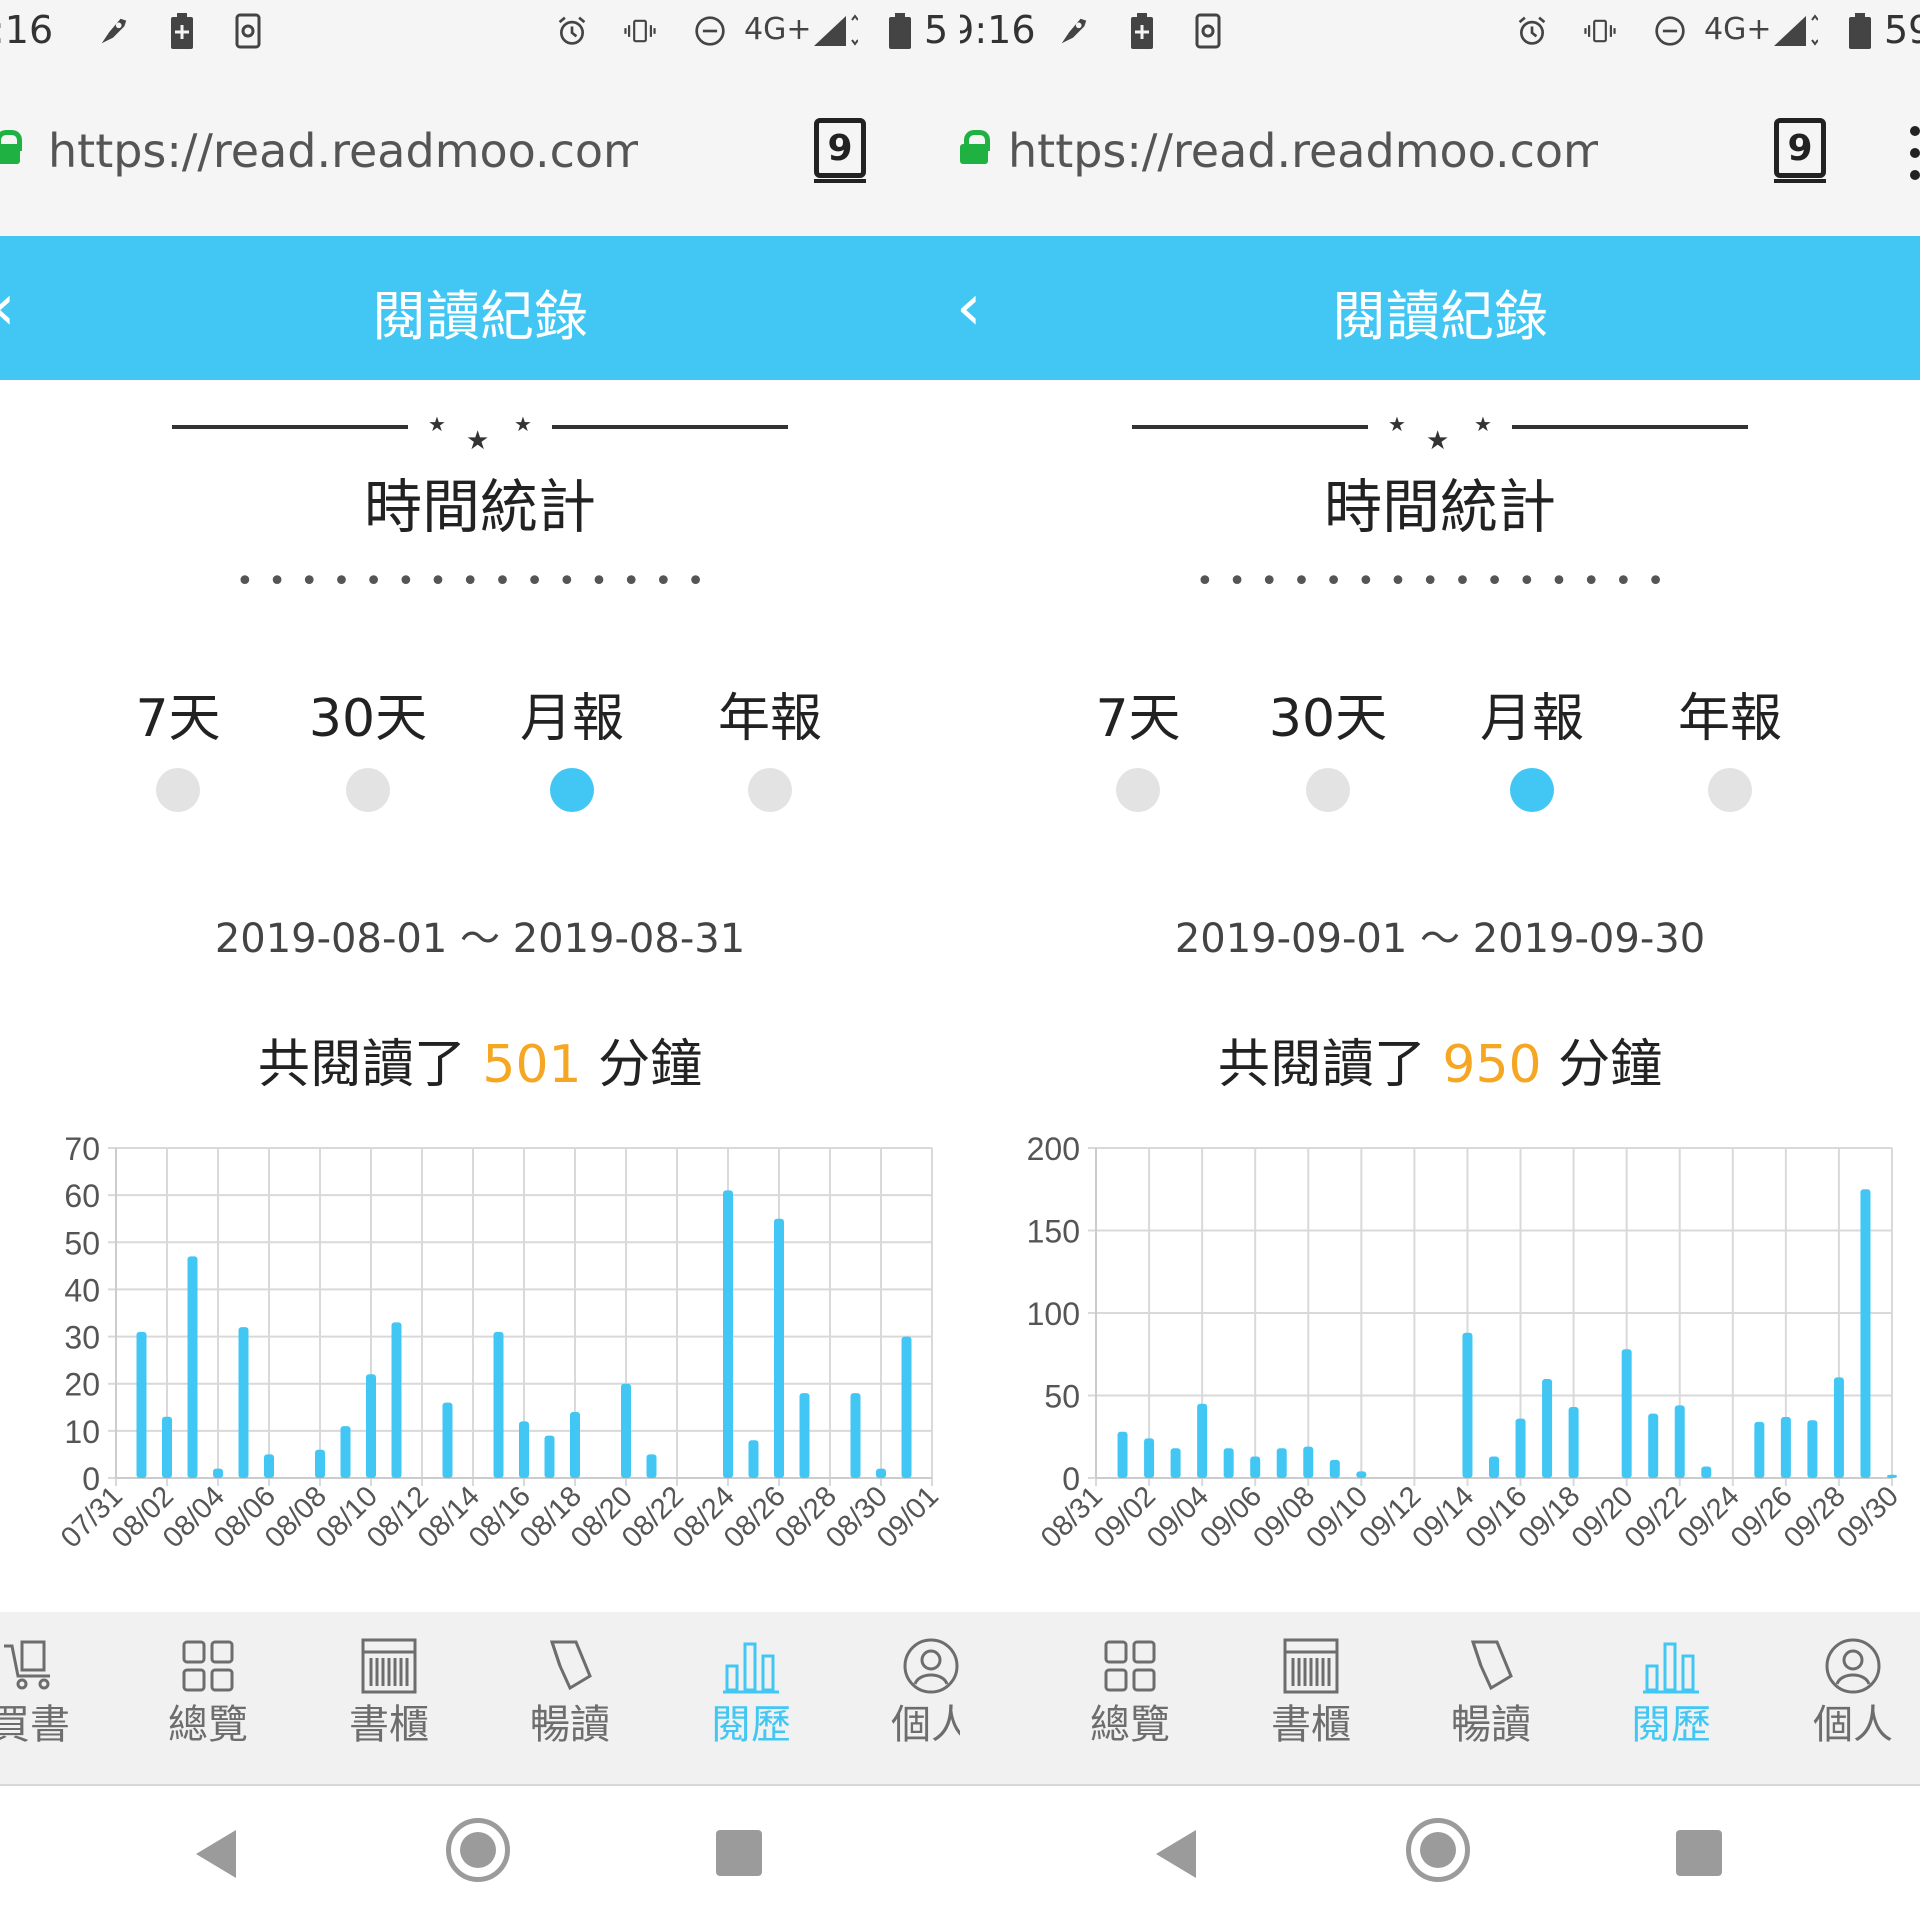 The height and width of the screenshot is (1920, 1920). Describe the element at coordinates (479, 507) in the screenshot. I see `section-title: 時間統計` at that location.